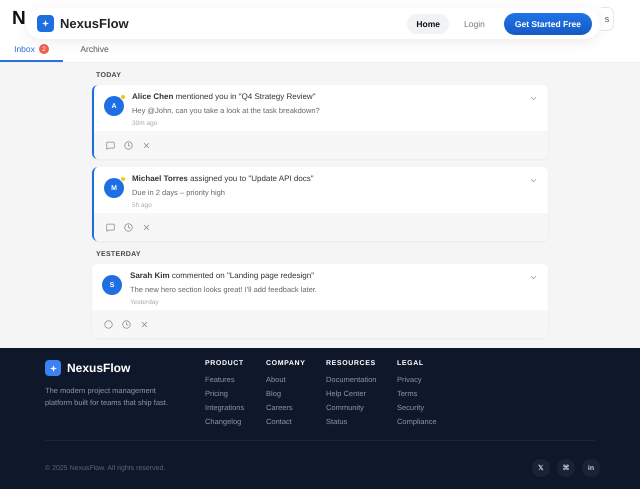 This screenshot has width=640, height=489. I want to click on circle-icon, so click(108, 324).